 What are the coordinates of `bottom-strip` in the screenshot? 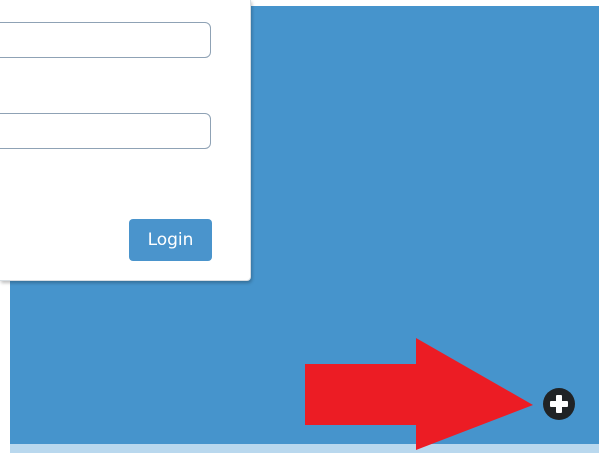 It's located at (304, 448).